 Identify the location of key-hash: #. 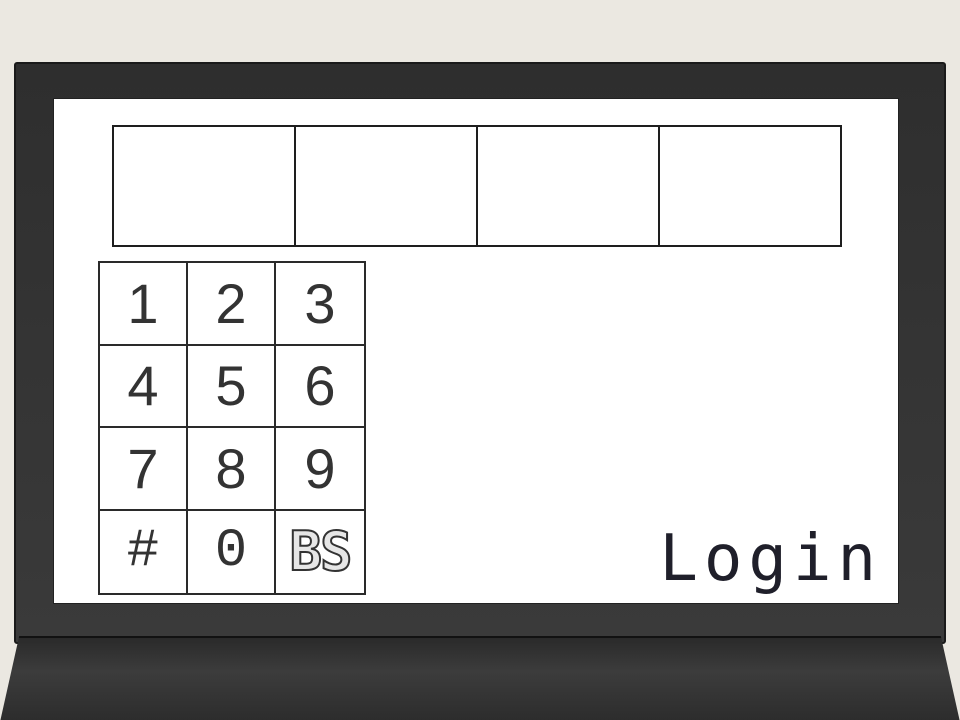
(144, 551).